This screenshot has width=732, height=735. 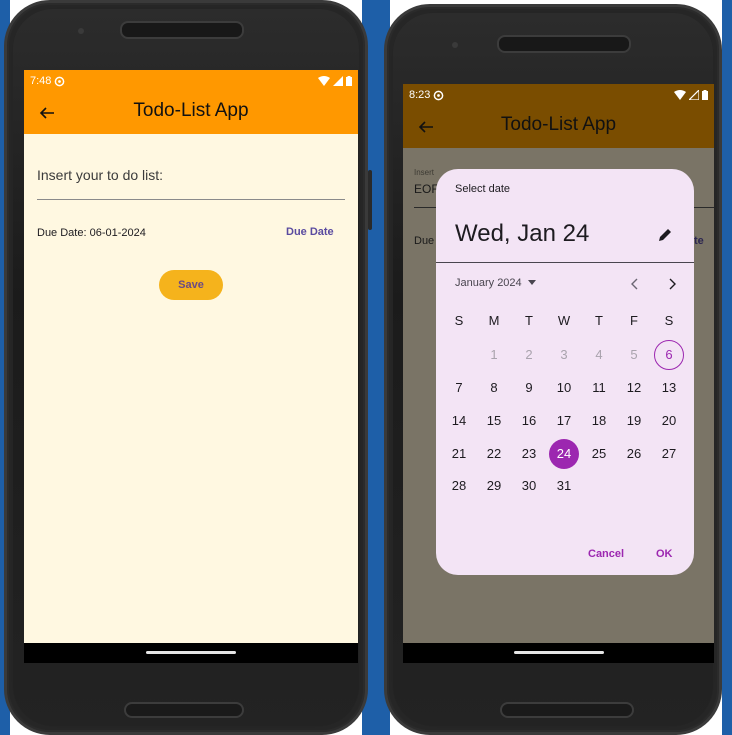 What do you see at coordinates (564, 486) in the screenshot?
I see `calendar-day: 31` at bounding box center [564, 486].